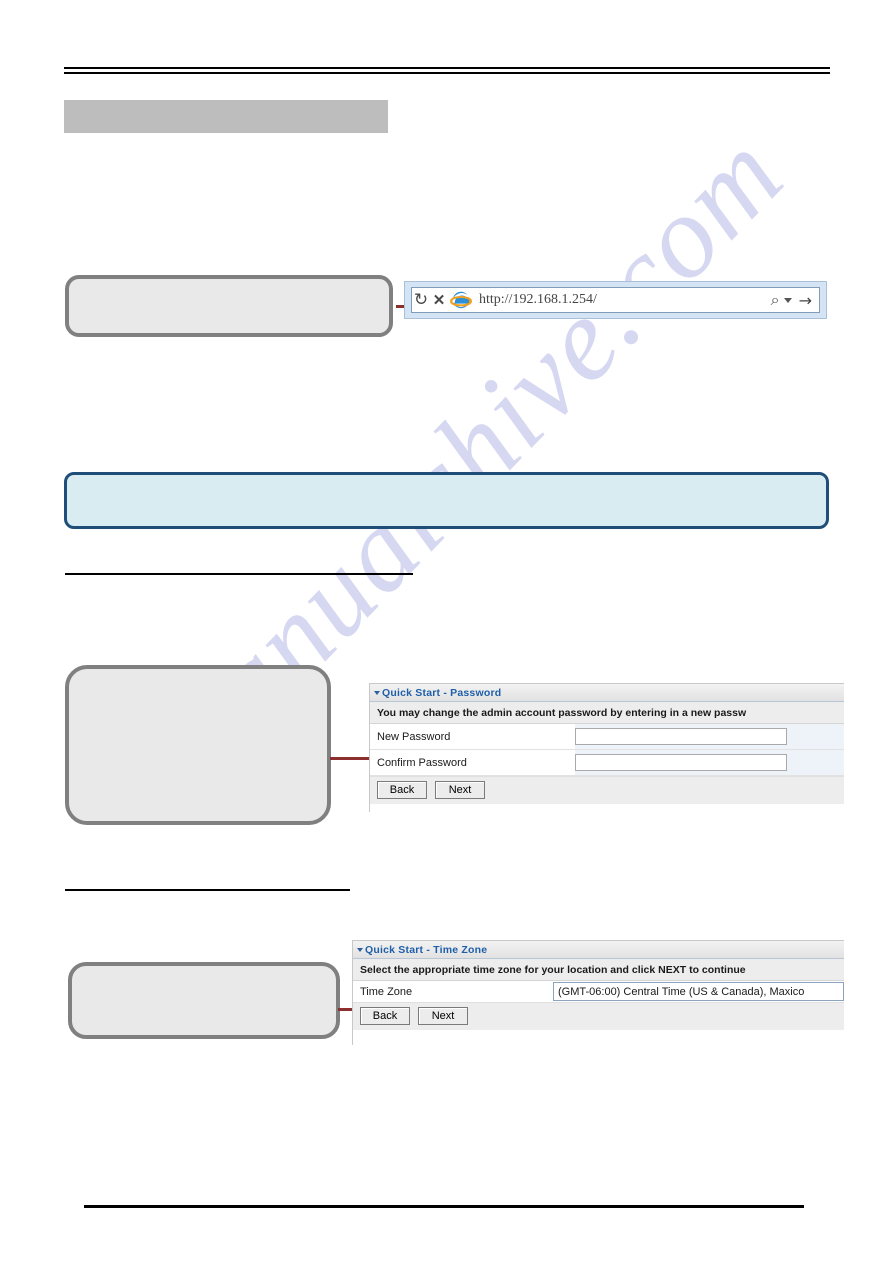  I want to click on info-note-box, so click(446, 500).